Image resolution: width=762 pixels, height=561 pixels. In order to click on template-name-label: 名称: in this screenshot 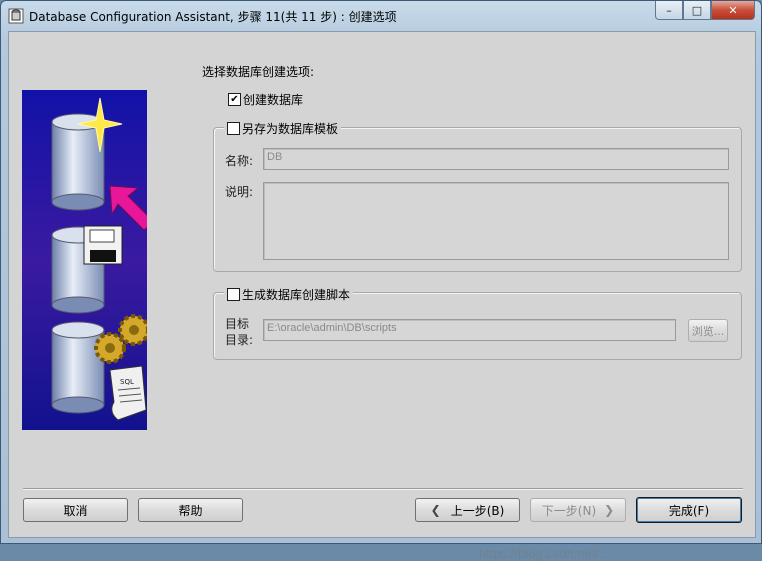, I will do `click(239, 161)`.